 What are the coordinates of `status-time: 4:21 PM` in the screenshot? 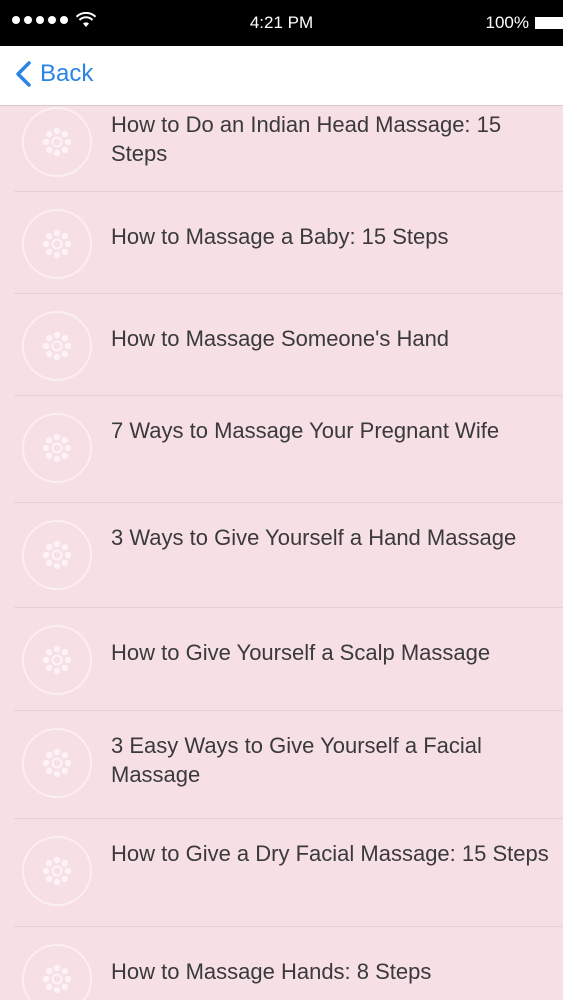 It's located at (281, 22).